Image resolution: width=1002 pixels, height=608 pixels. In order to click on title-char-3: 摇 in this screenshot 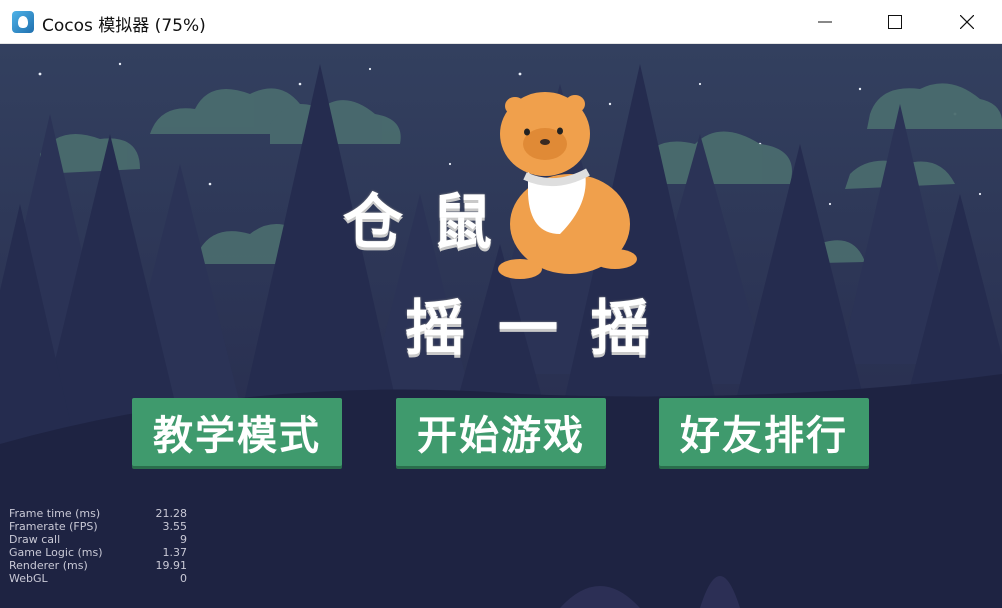, I will do `click(435, 329)`.